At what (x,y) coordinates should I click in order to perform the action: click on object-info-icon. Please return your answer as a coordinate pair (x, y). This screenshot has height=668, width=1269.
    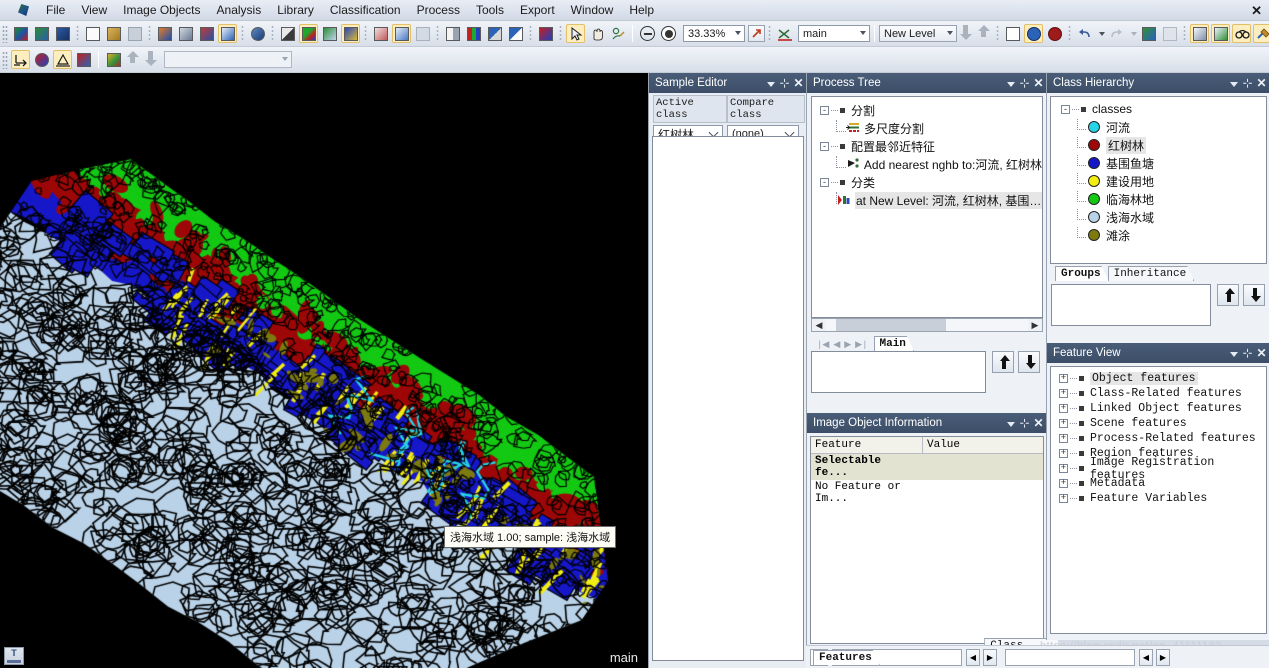
    Looking at the image, I should click on (164, 33).